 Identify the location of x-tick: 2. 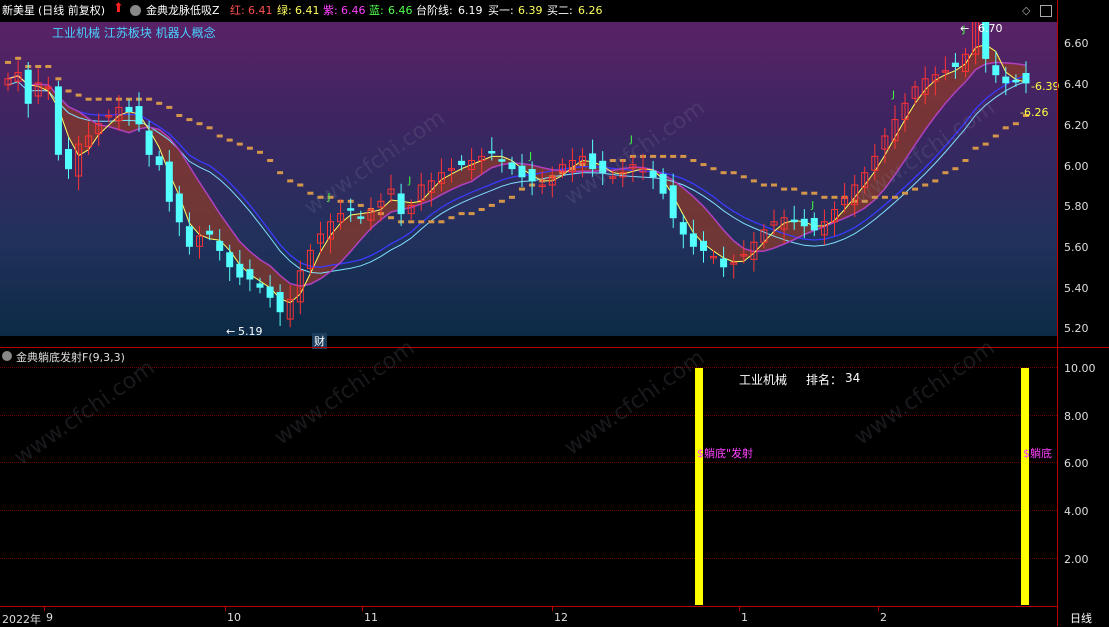
(883, 617).